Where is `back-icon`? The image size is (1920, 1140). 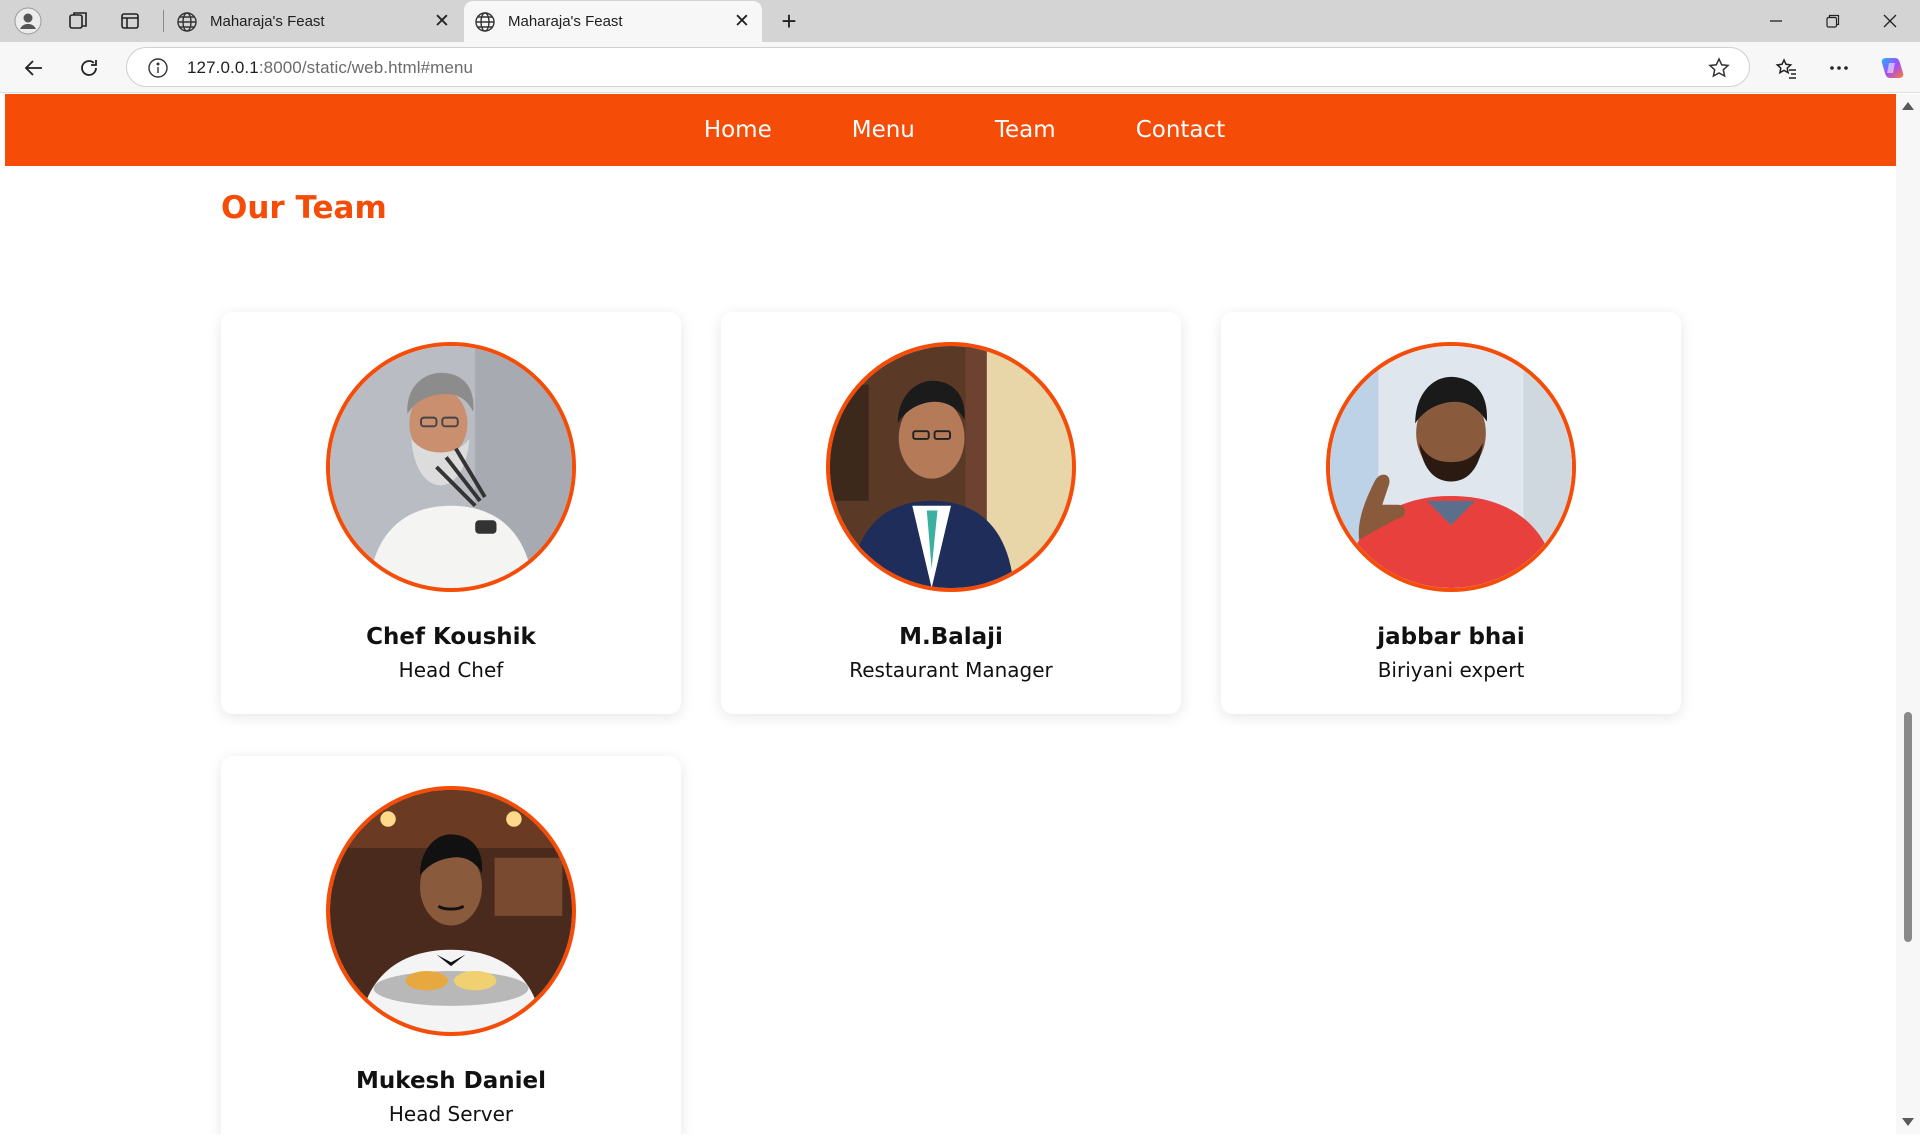
back-icon is located at coordinates (34, 68).